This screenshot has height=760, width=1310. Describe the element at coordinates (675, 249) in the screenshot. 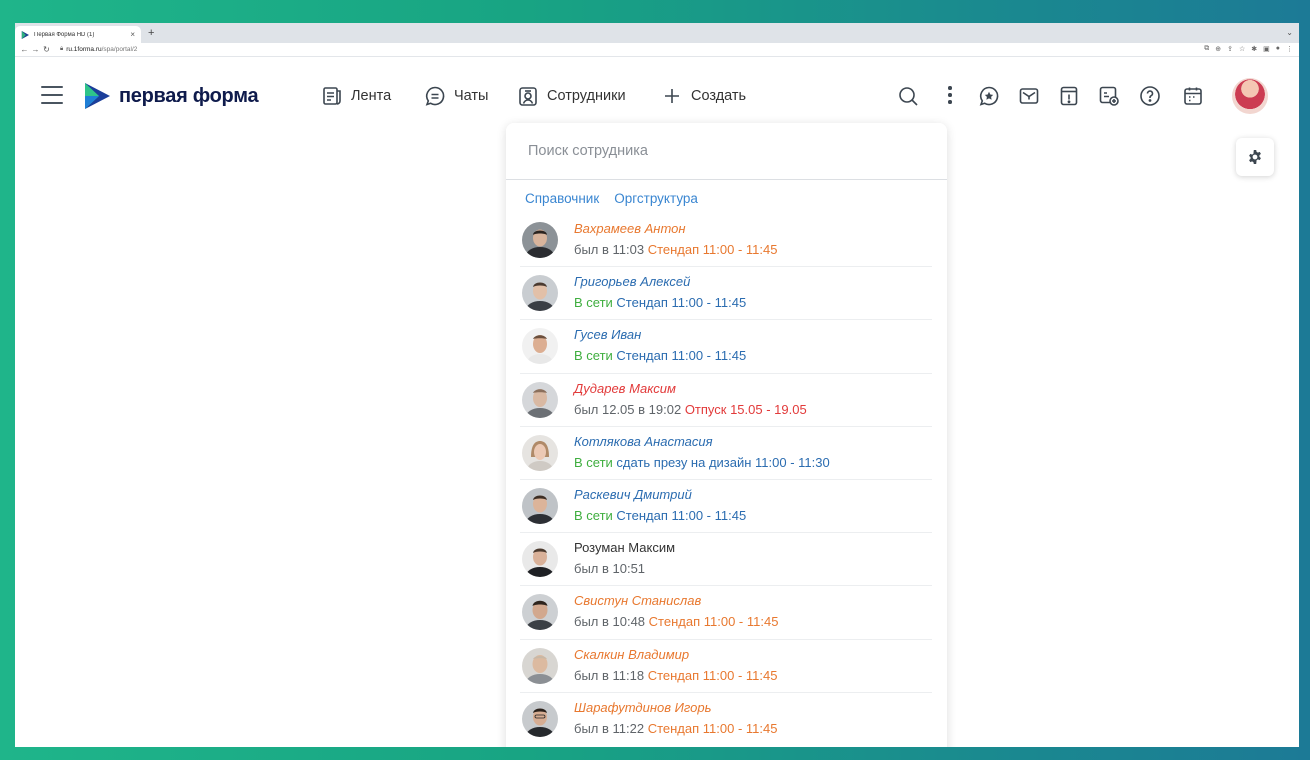

I see `employee-status: был в 11:03 Стендап 11:00 - 11:45` at that location.